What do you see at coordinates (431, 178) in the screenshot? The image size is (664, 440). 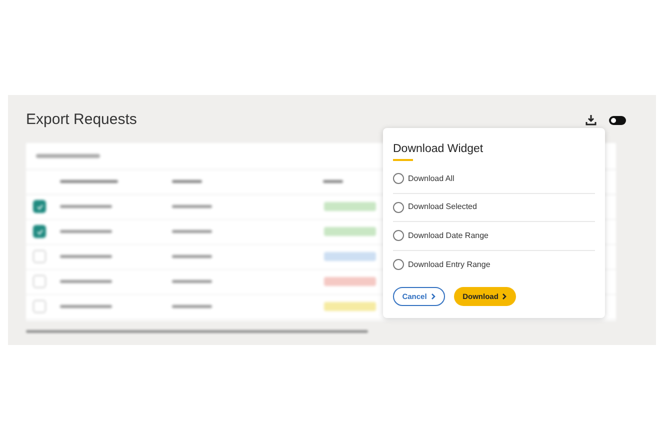 I see `option-label: Download All` at bounding box center [431, 178].